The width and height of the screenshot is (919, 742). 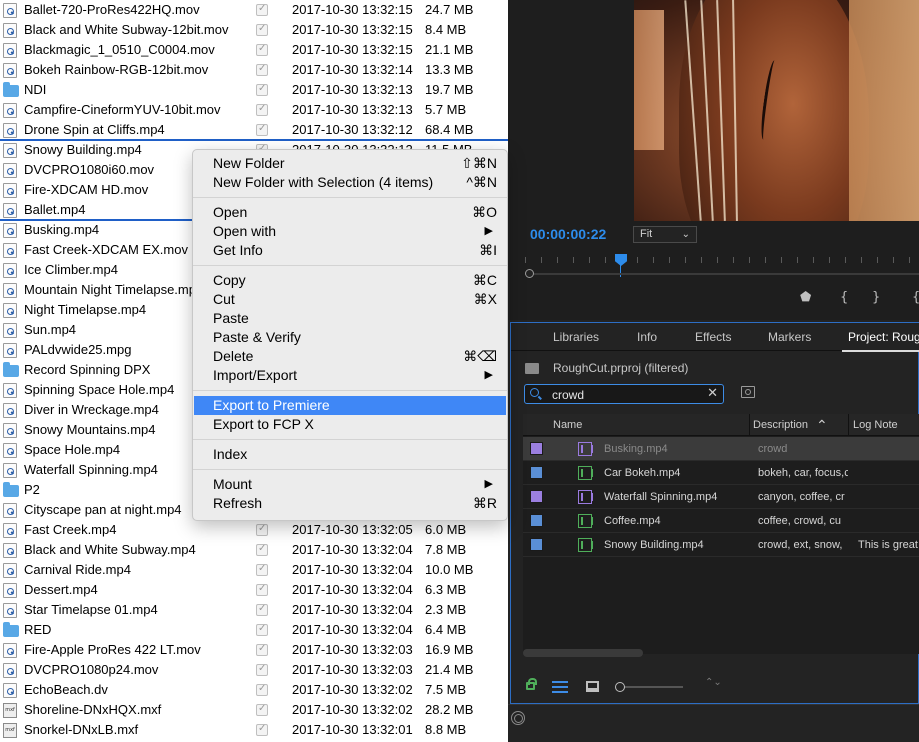 What do you see at coordinates (529, 273) in the screenshot?
I see `zoom-scroll-handle` at bounding box center [529, 273].